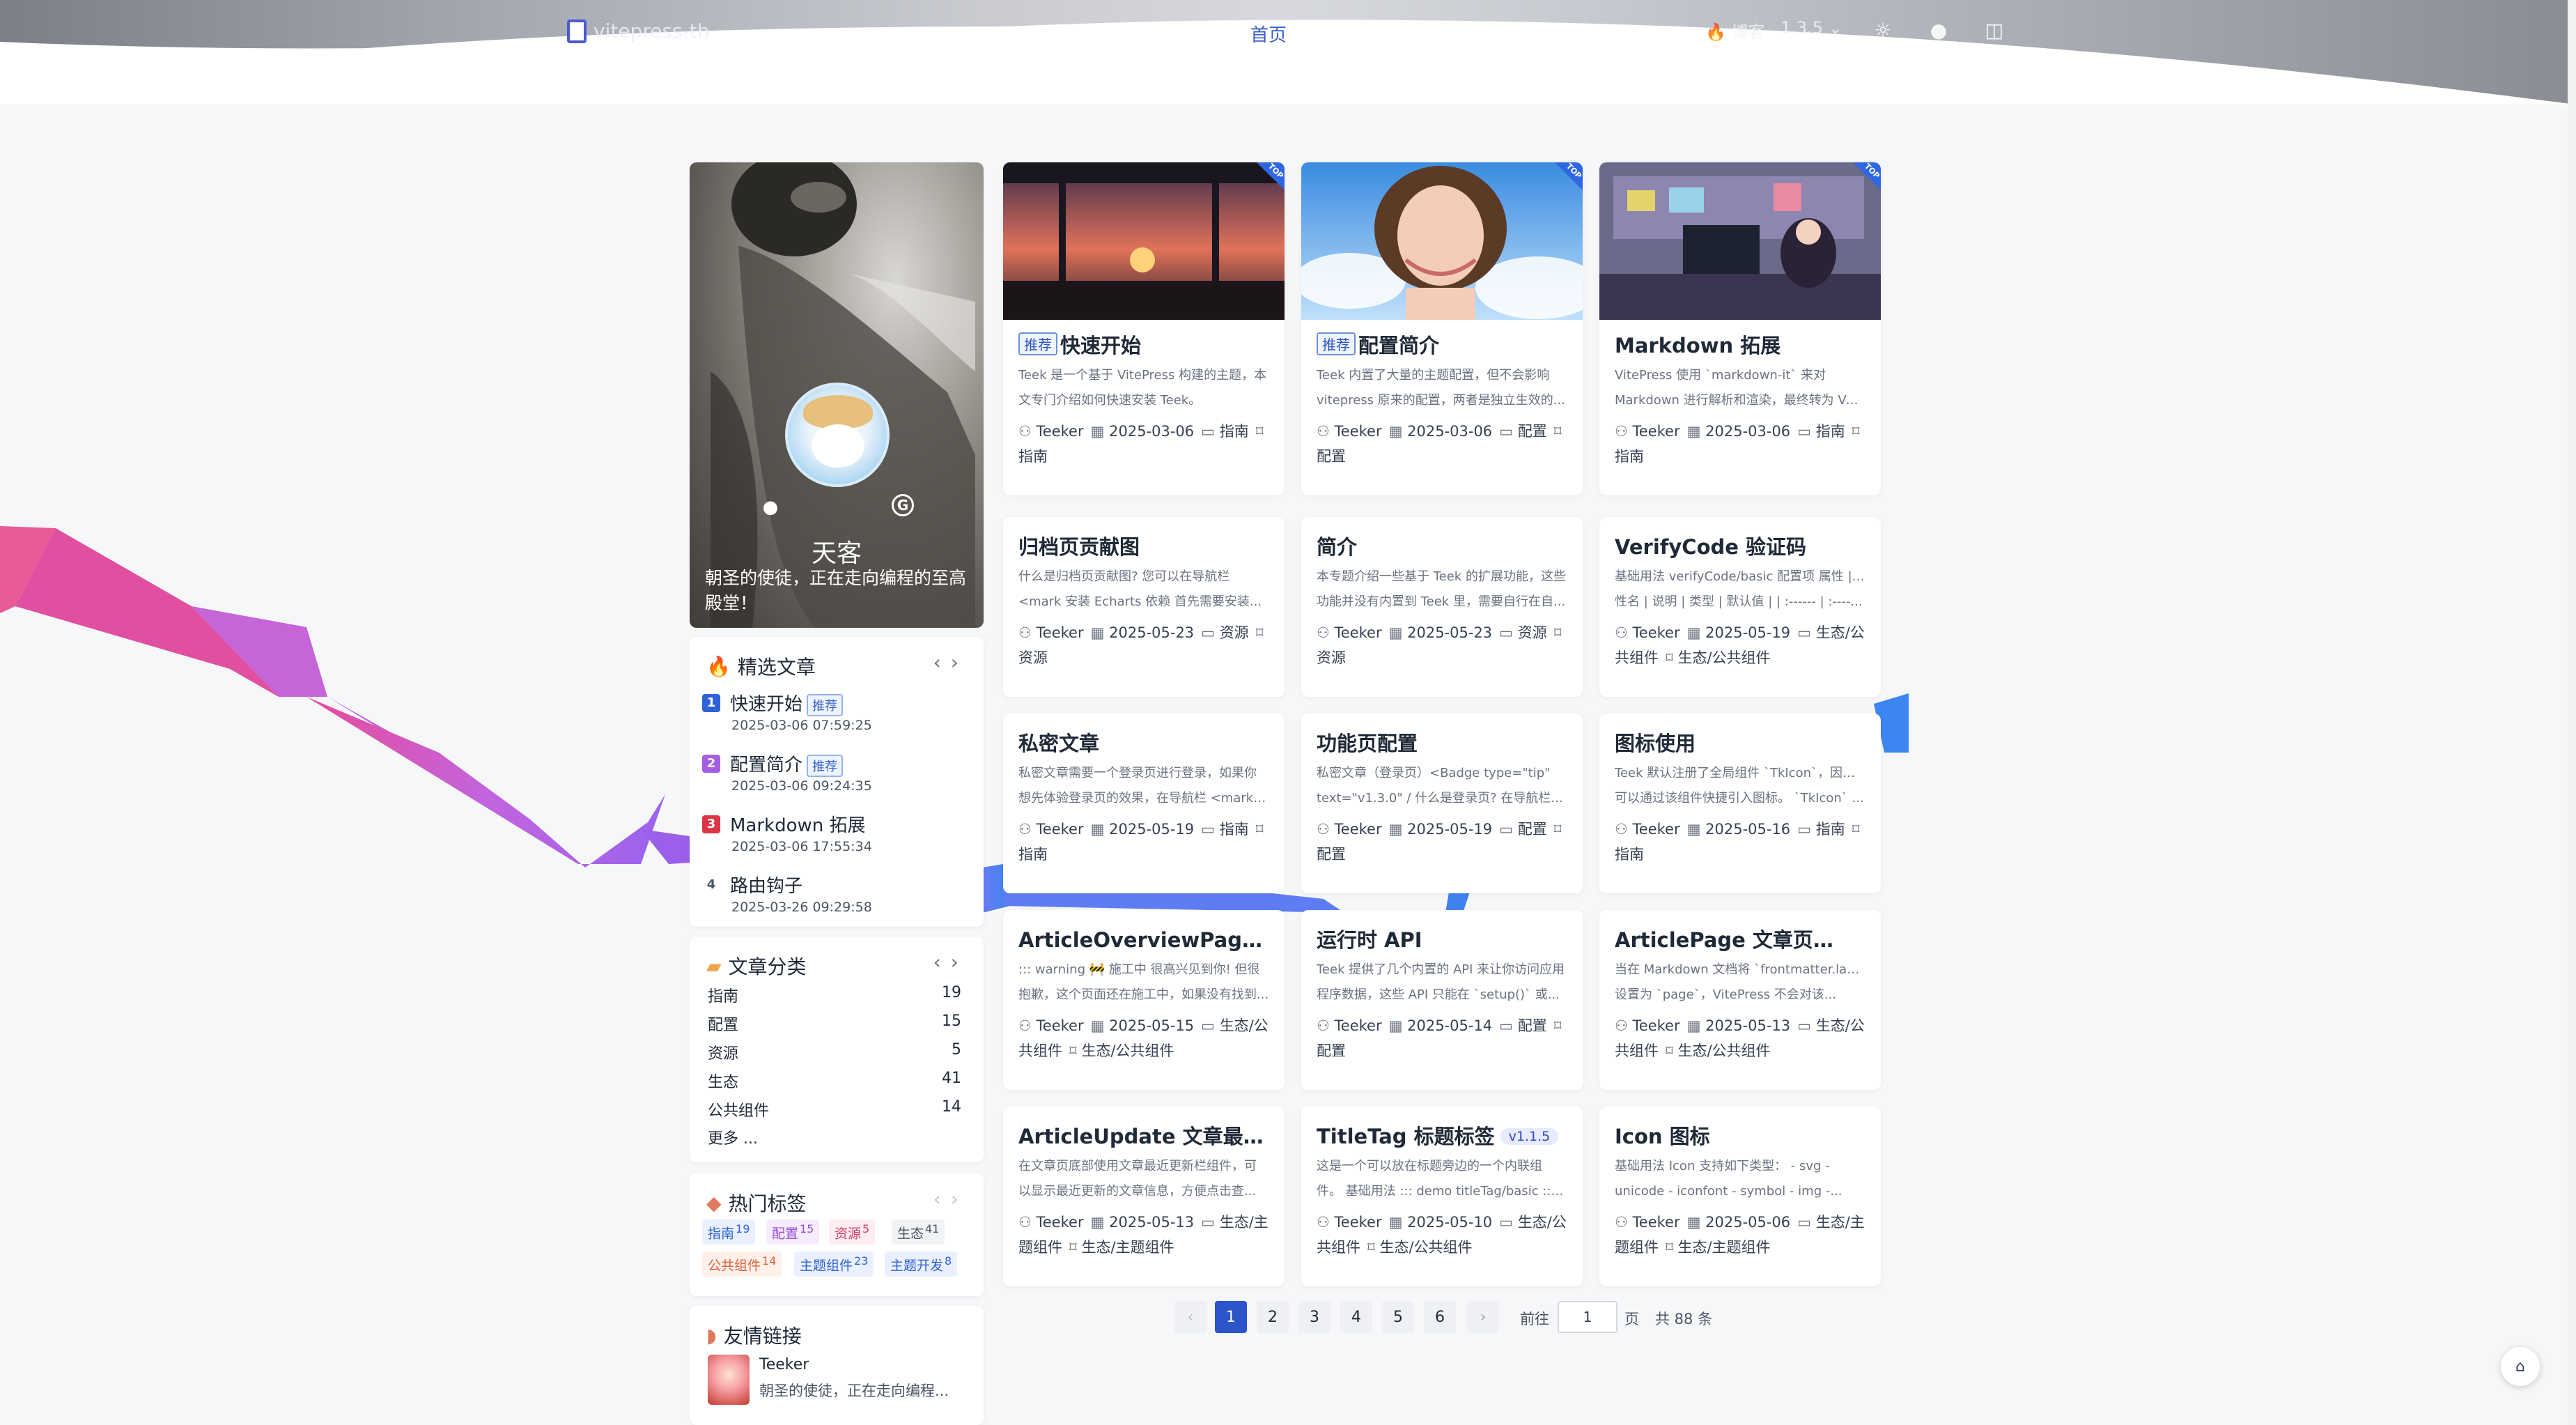  Describe the element at coordinates (1143, 546) in the screenshot. I see `article-title: 归档页贡献图` at that location.